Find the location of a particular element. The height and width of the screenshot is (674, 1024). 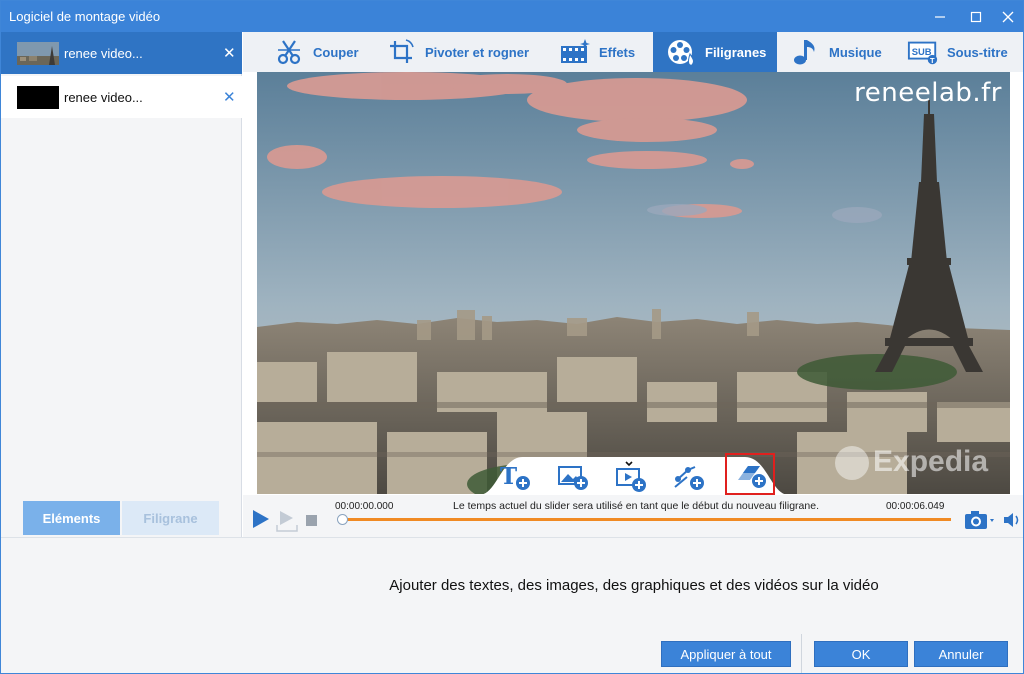

tab-couper: Couper is located at coordinates (316, 52).